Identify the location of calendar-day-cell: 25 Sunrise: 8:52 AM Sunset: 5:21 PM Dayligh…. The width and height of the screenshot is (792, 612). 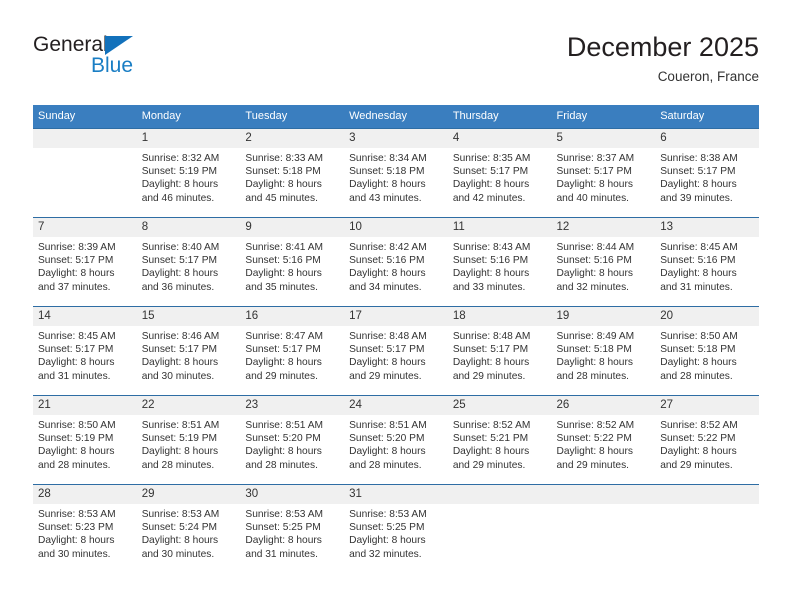
(499, 440).